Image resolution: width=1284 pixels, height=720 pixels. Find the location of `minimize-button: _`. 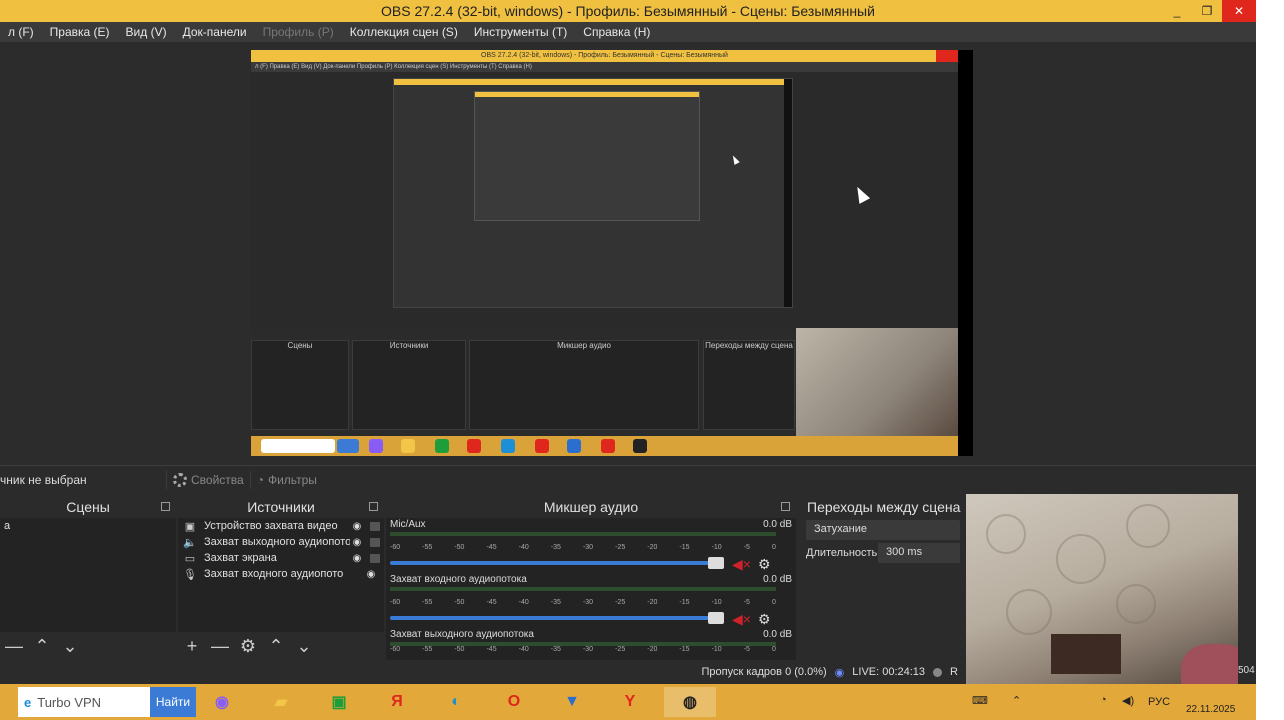

minimize-button: _ is located at coordinates (1177, 11).